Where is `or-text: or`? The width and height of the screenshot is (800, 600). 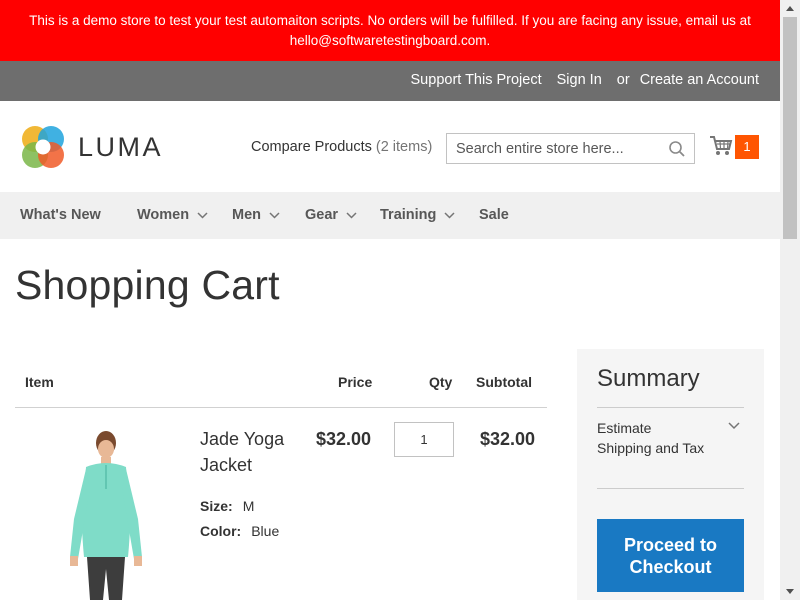
or-text: or is located at coordinates (623, 80).